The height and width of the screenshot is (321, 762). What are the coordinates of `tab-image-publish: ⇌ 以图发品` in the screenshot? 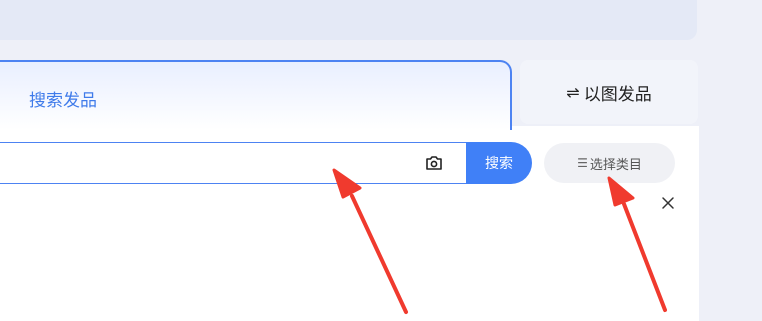 It's located at (609, 92).